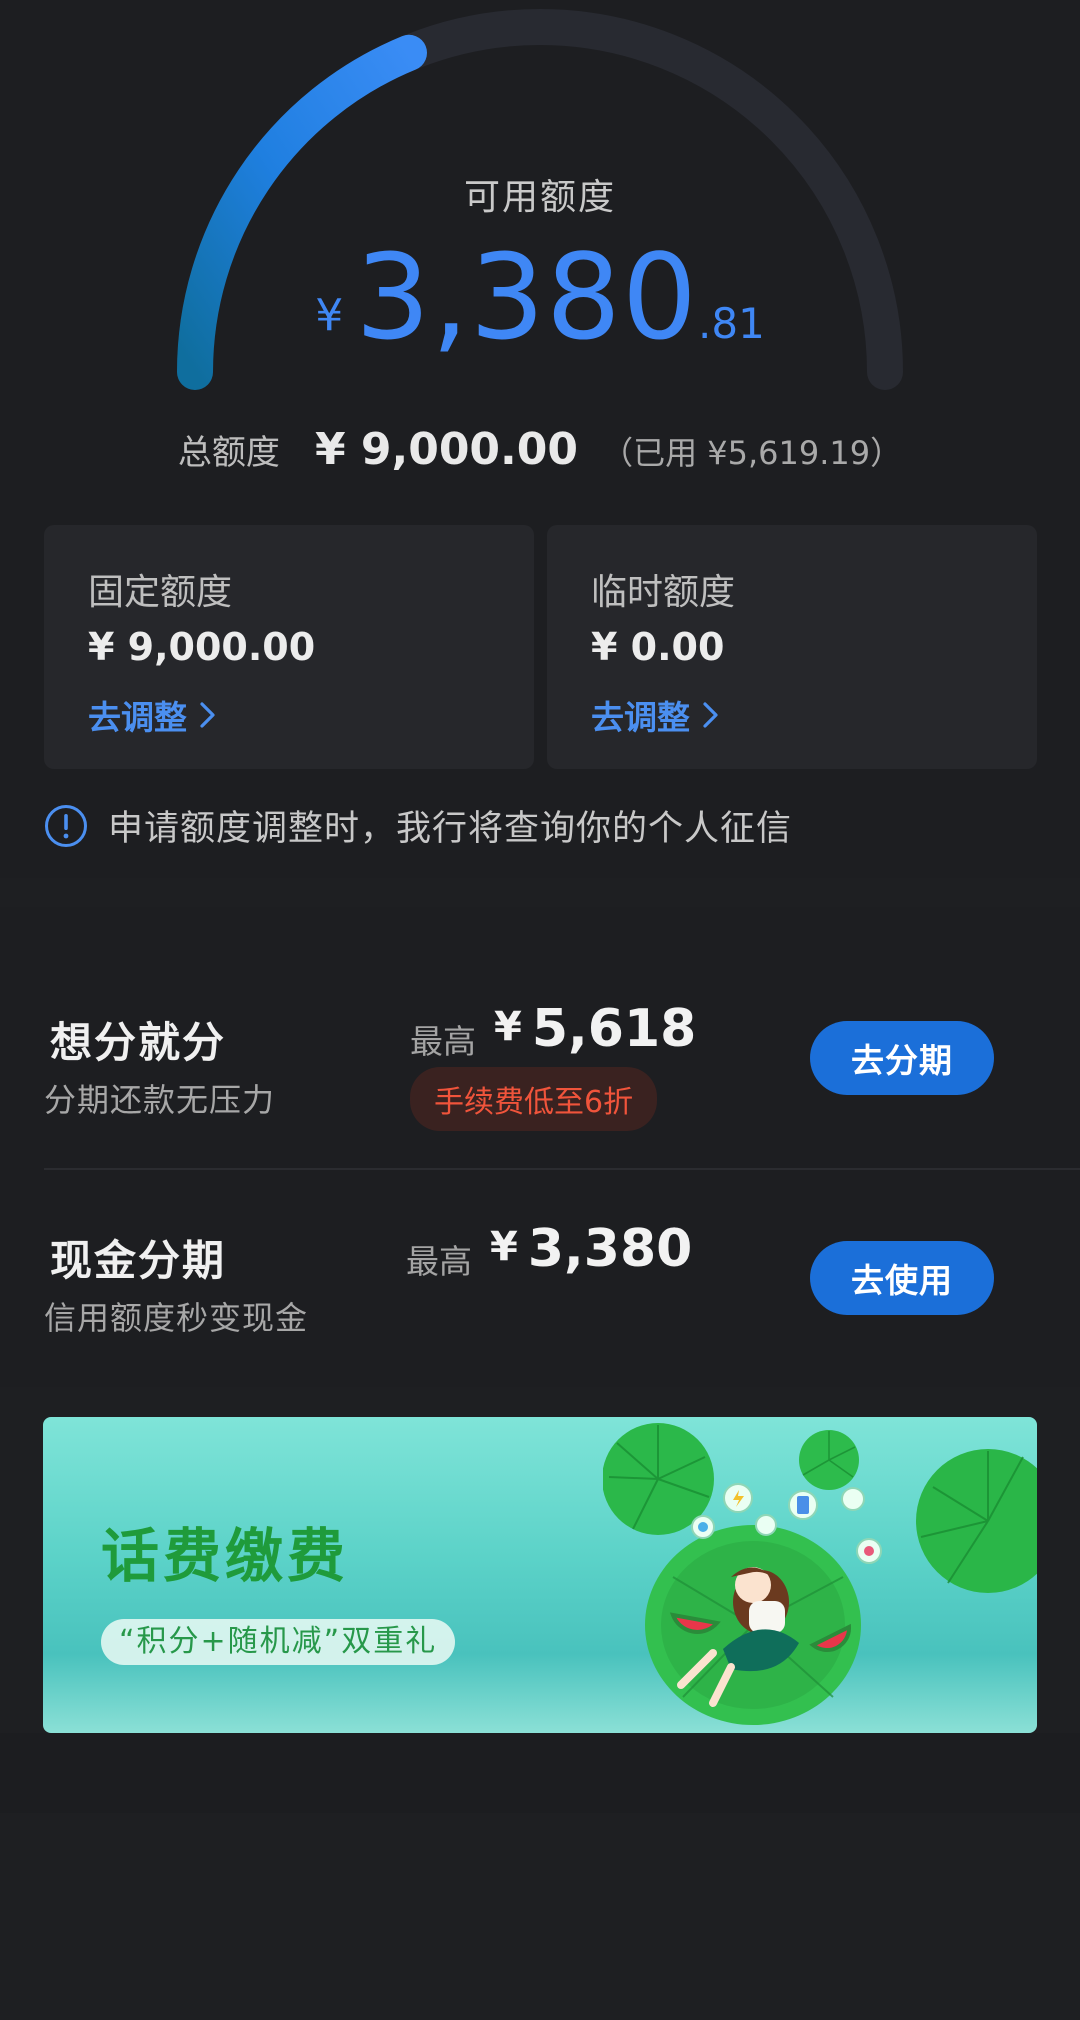 The image size is (1080, 2020). Describe the element at coordinates (658, 647) in the screenshot. I see `temporary-credit-amount: ¥ 0.00` at that location.